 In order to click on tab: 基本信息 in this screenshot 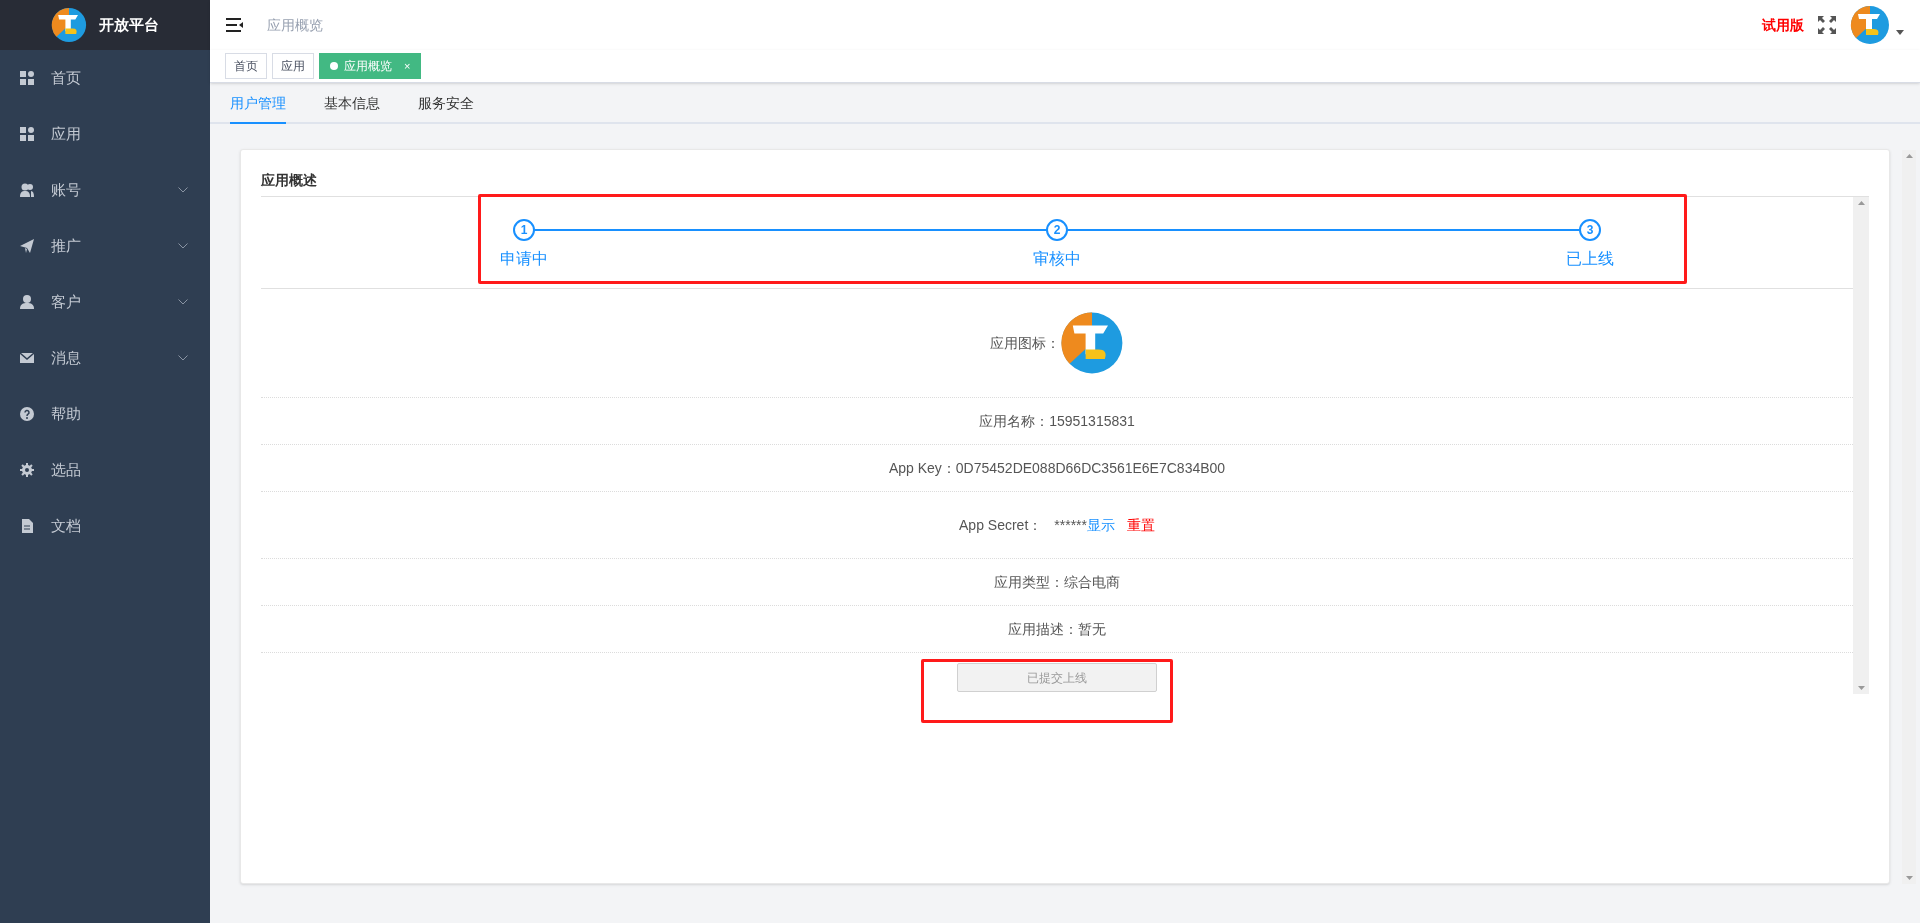, I will do `click(352, 108)`.